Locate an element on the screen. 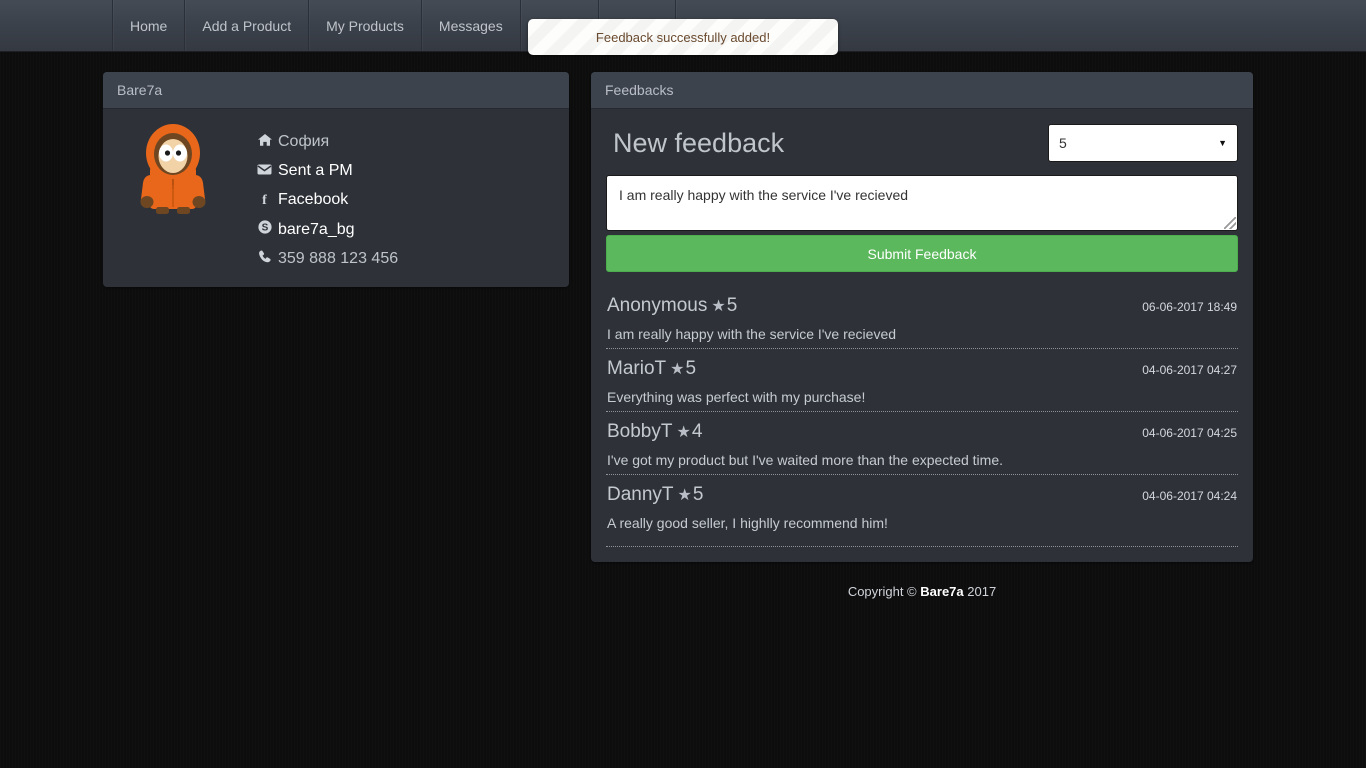 This screenshot has height=768, width=1366. feedback-text: Everything was perfect with my purchase! is located at coordinates (736, 397).